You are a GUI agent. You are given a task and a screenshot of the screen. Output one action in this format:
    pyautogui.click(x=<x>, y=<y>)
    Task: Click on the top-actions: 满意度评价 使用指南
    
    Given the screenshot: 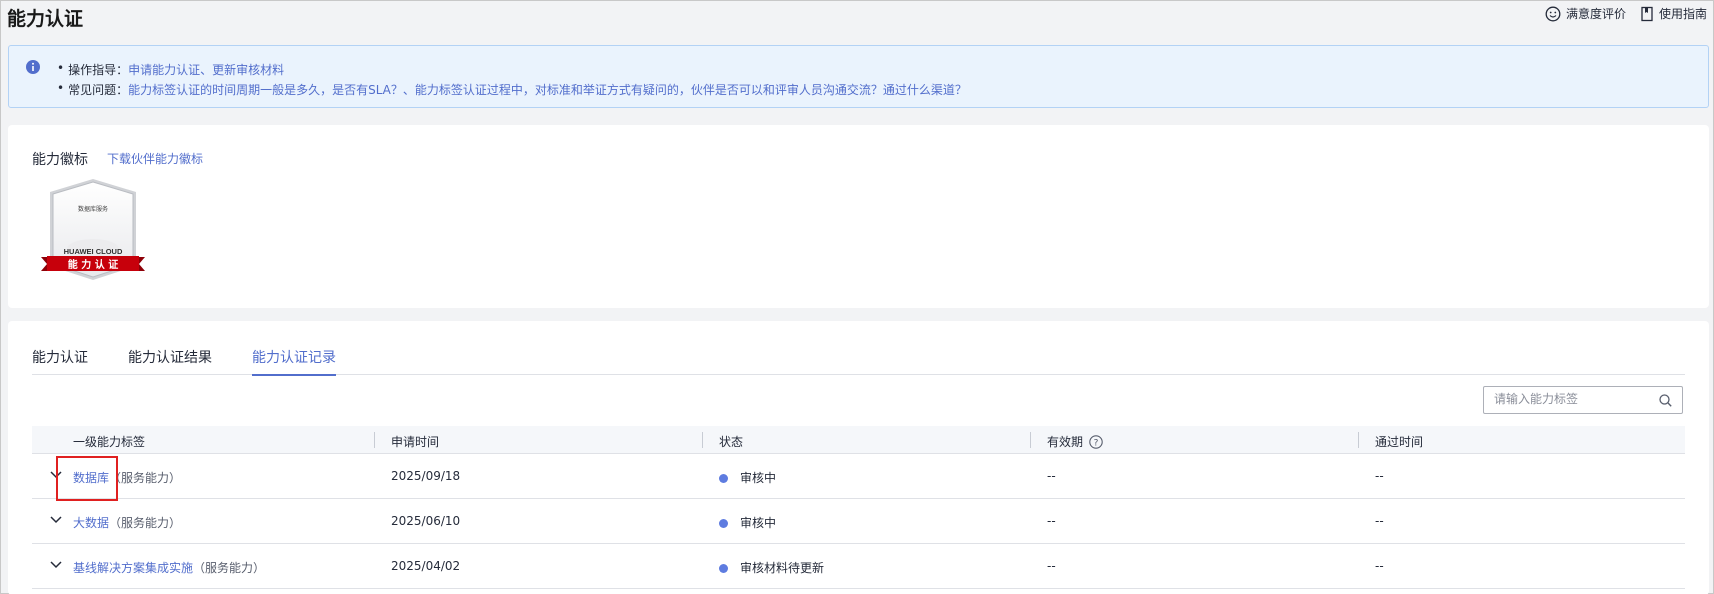 What is the action you would take?
    pyautogui.click(x=1626, y=13)
    